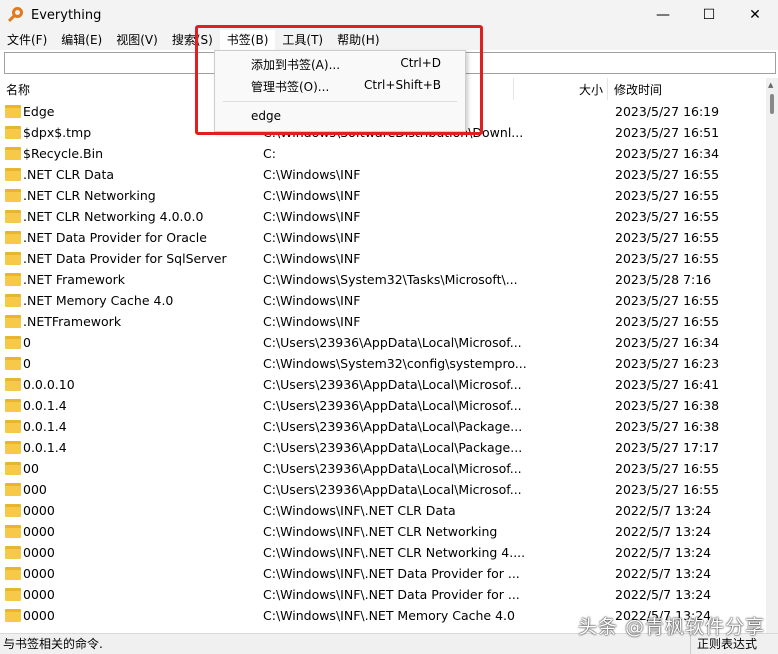 This screenshot has width=778, height=654. Describe the element at coordinates (18, 89) in the screenshot. I see `column-name: 名称` at that location.